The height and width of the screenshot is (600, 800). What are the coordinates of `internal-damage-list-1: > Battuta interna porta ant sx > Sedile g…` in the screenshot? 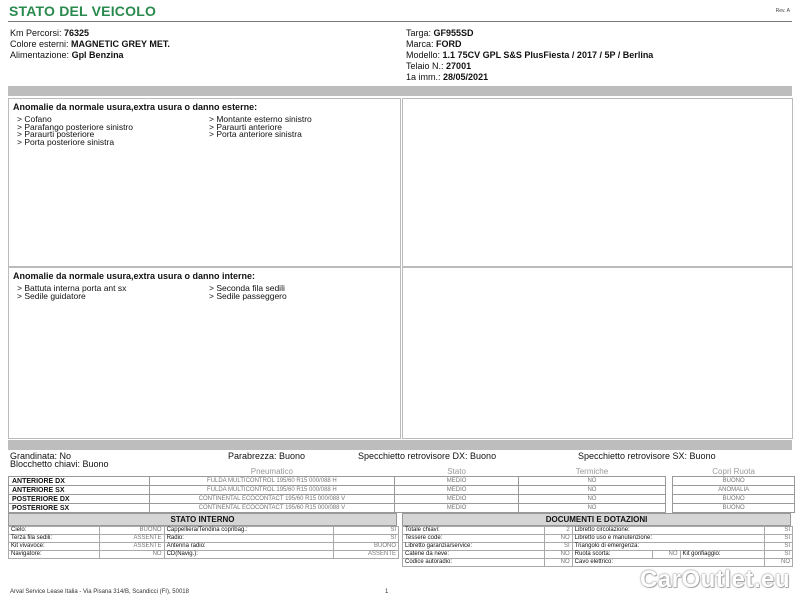 It's located at (71, 292).